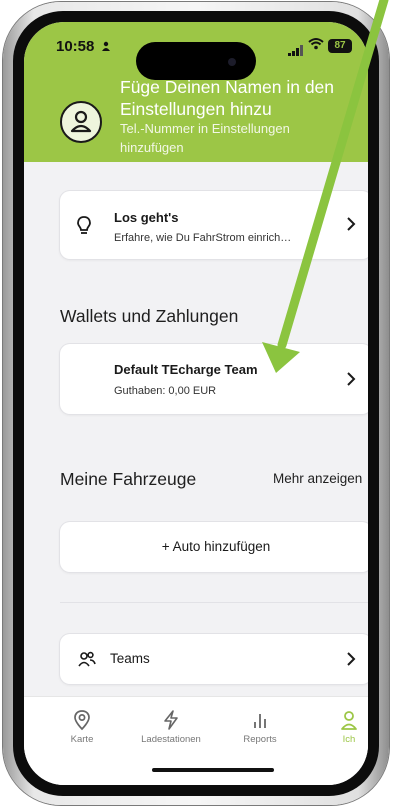  What do you see at coordinates (171, 720) in the screenshot?
I see `lightning-icon` at bounding box center [171, 720].